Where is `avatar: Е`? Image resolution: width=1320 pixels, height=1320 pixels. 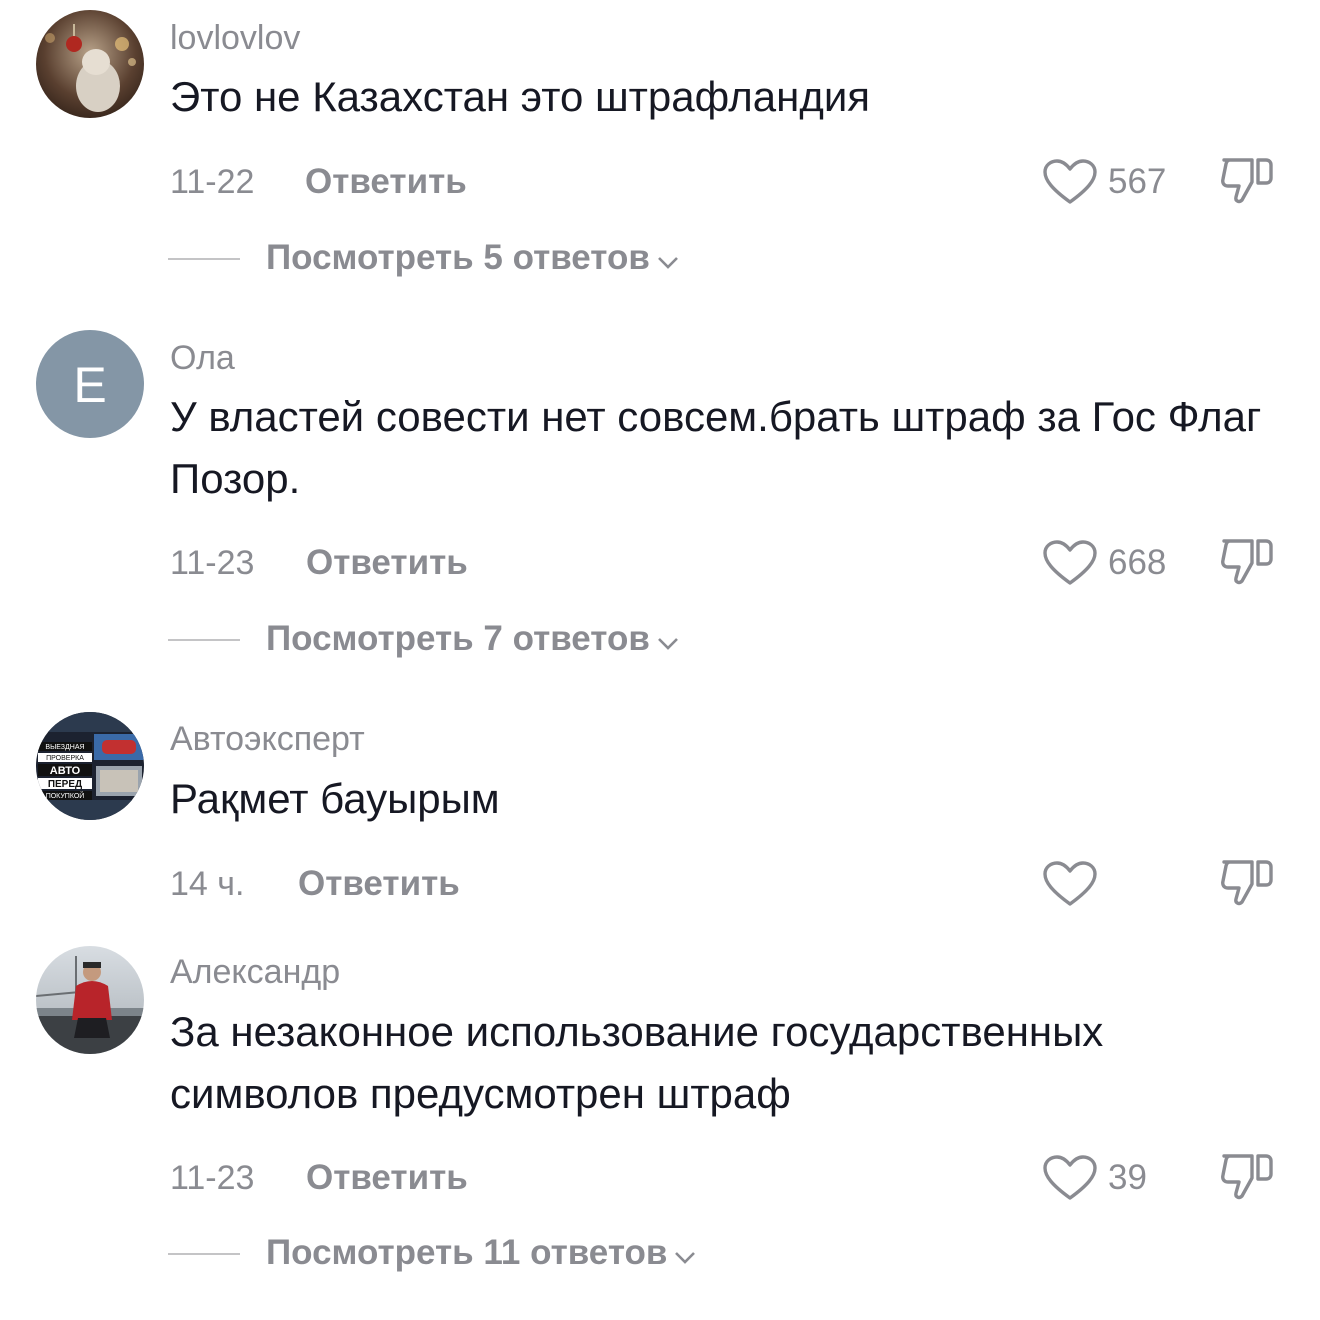 avatar: Е is located at coordinates (90, 384).